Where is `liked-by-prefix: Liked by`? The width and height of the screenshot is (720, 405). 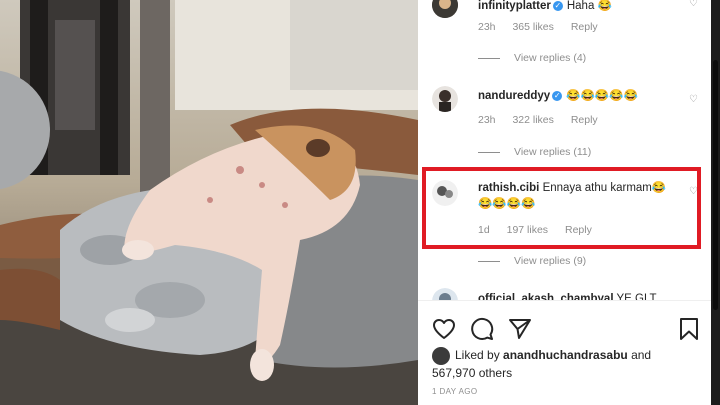
liked-by-prefix: Liked by is located at coordinates (477, 355).